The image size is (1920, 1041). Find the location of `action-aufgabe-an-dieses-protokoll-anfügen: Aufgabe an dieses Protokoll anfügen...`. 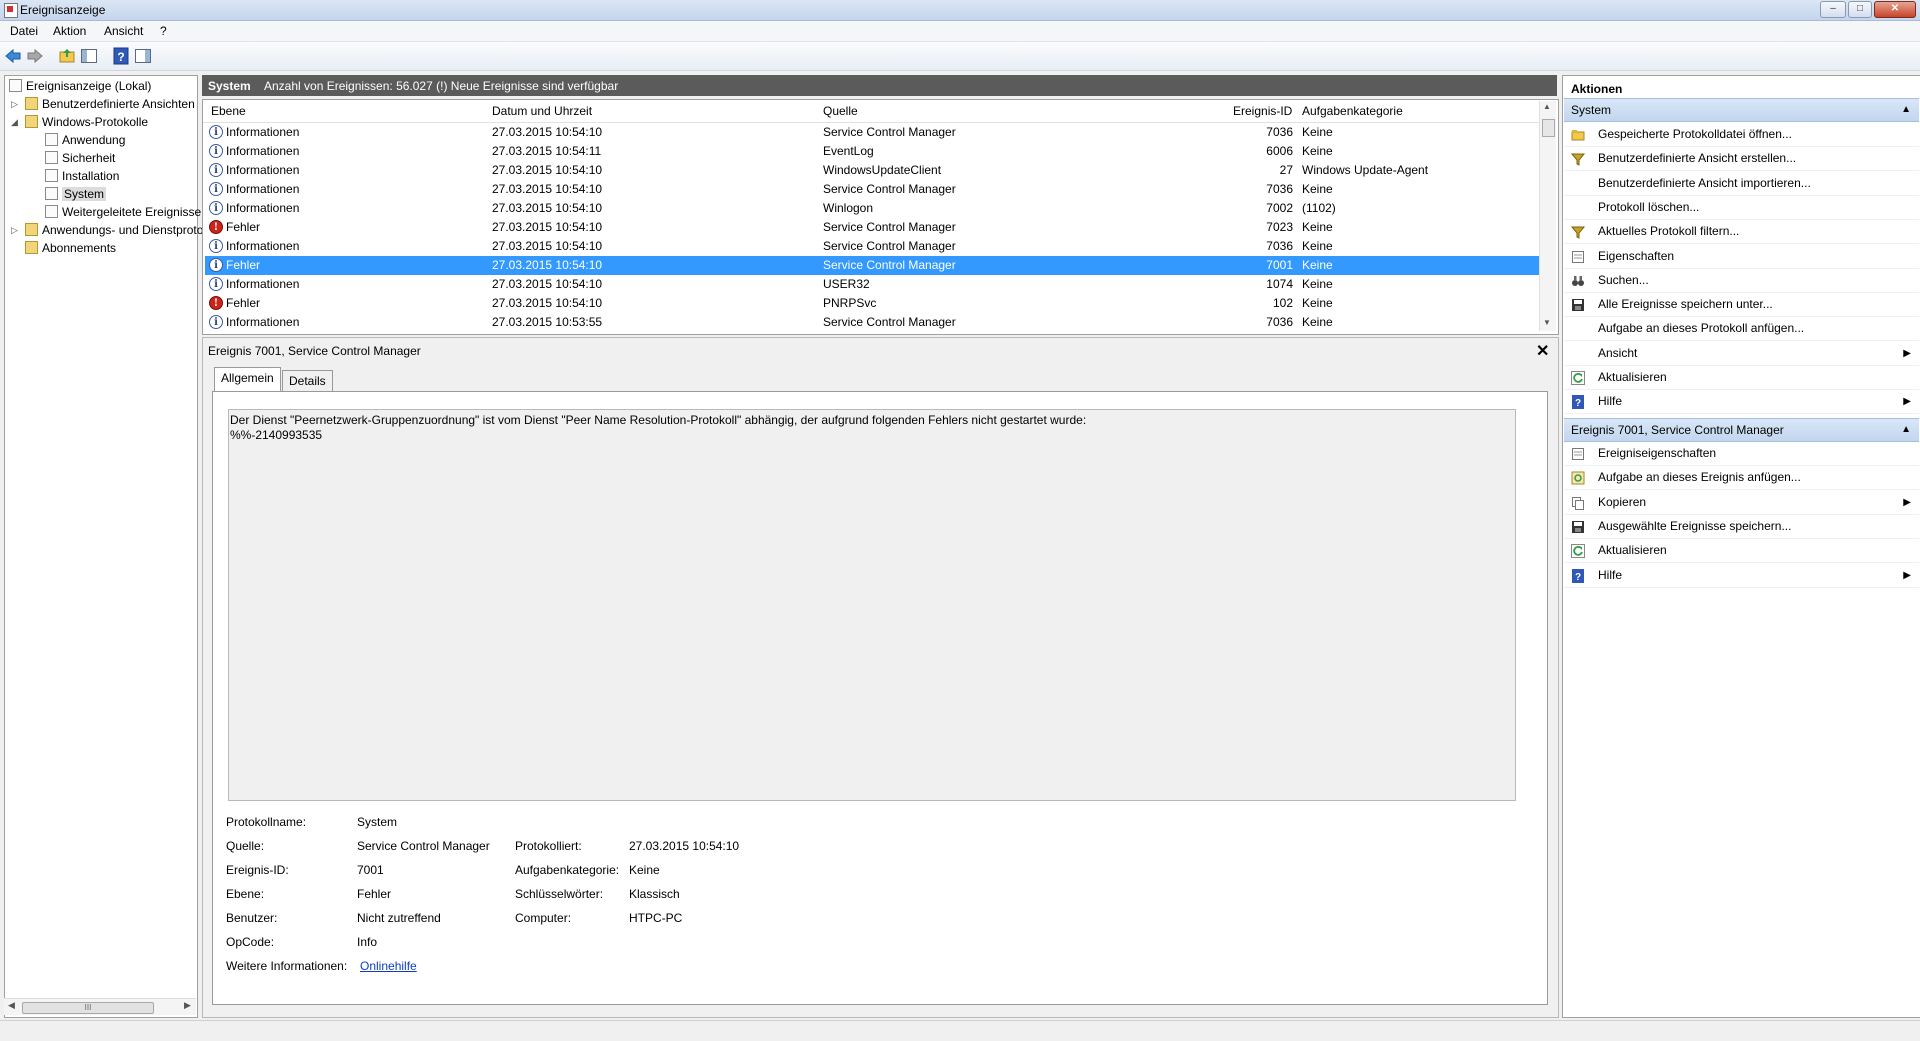

action-aufgabe-an-dieses-protokoll-anfügen: Aufgabe an dieses Protokoll anfügen... is located at coordinates (1741, 329).